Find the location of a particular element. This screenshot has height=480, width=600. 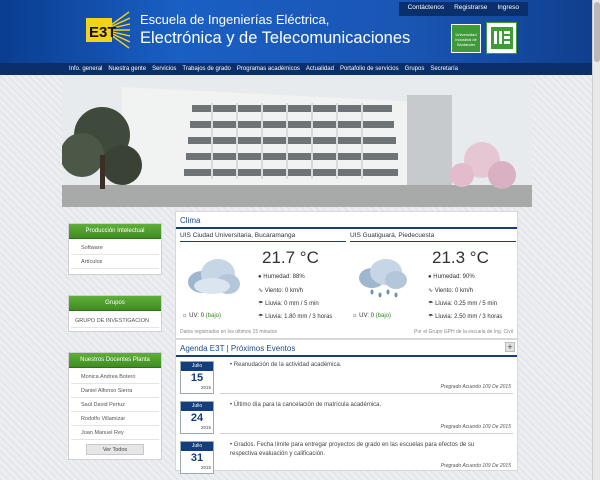

station-rain-5min: ☂ Lluvia: 0.25 mm / 5 min is located at coordinates (463, 304).